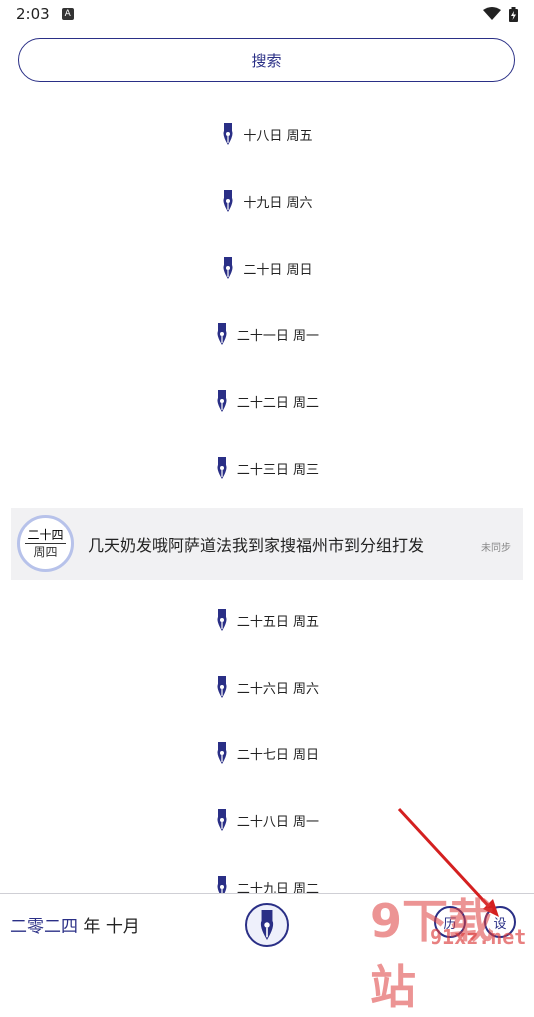 The height and width of the screenshot is (1017, 534). What do you see at coordinates (45, 535) in the screenshot?
I see `badge-day: 二十四` at bounding box center [45, 535].